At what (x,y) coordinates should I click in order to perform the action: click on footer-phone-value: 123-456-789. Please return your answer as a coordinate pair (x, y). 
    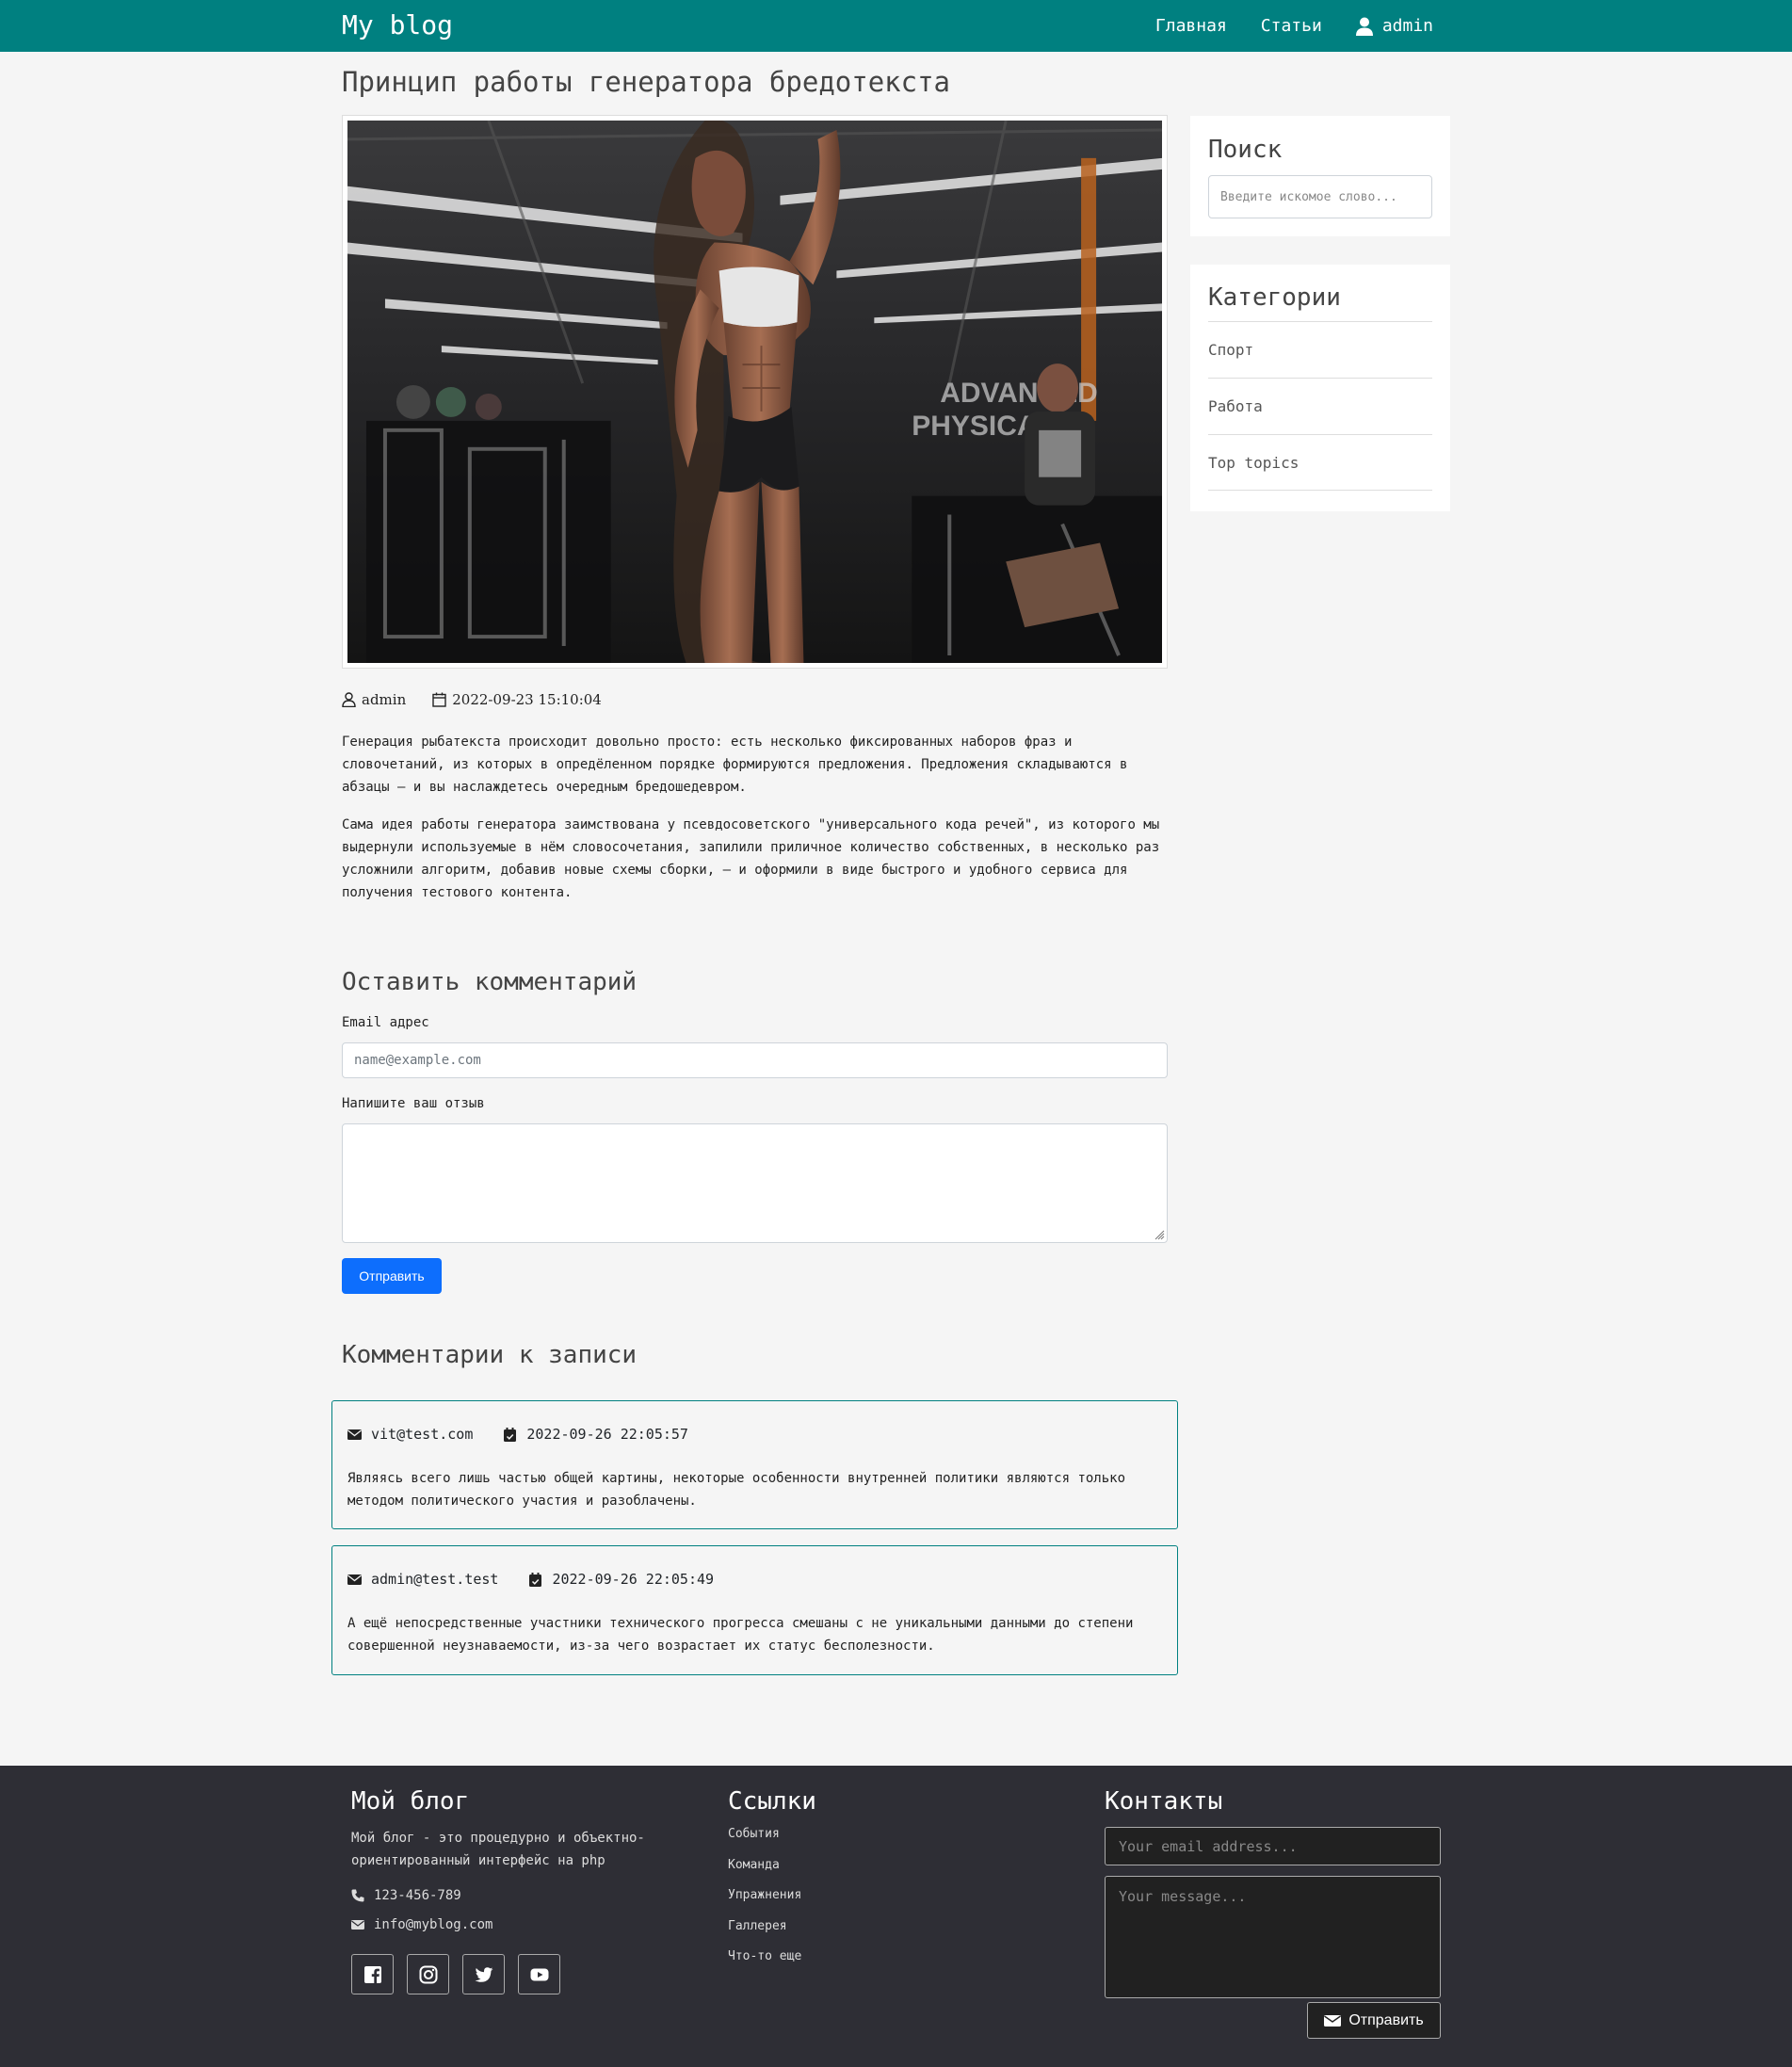
    Looking at the image, I should click on (417, 1895).